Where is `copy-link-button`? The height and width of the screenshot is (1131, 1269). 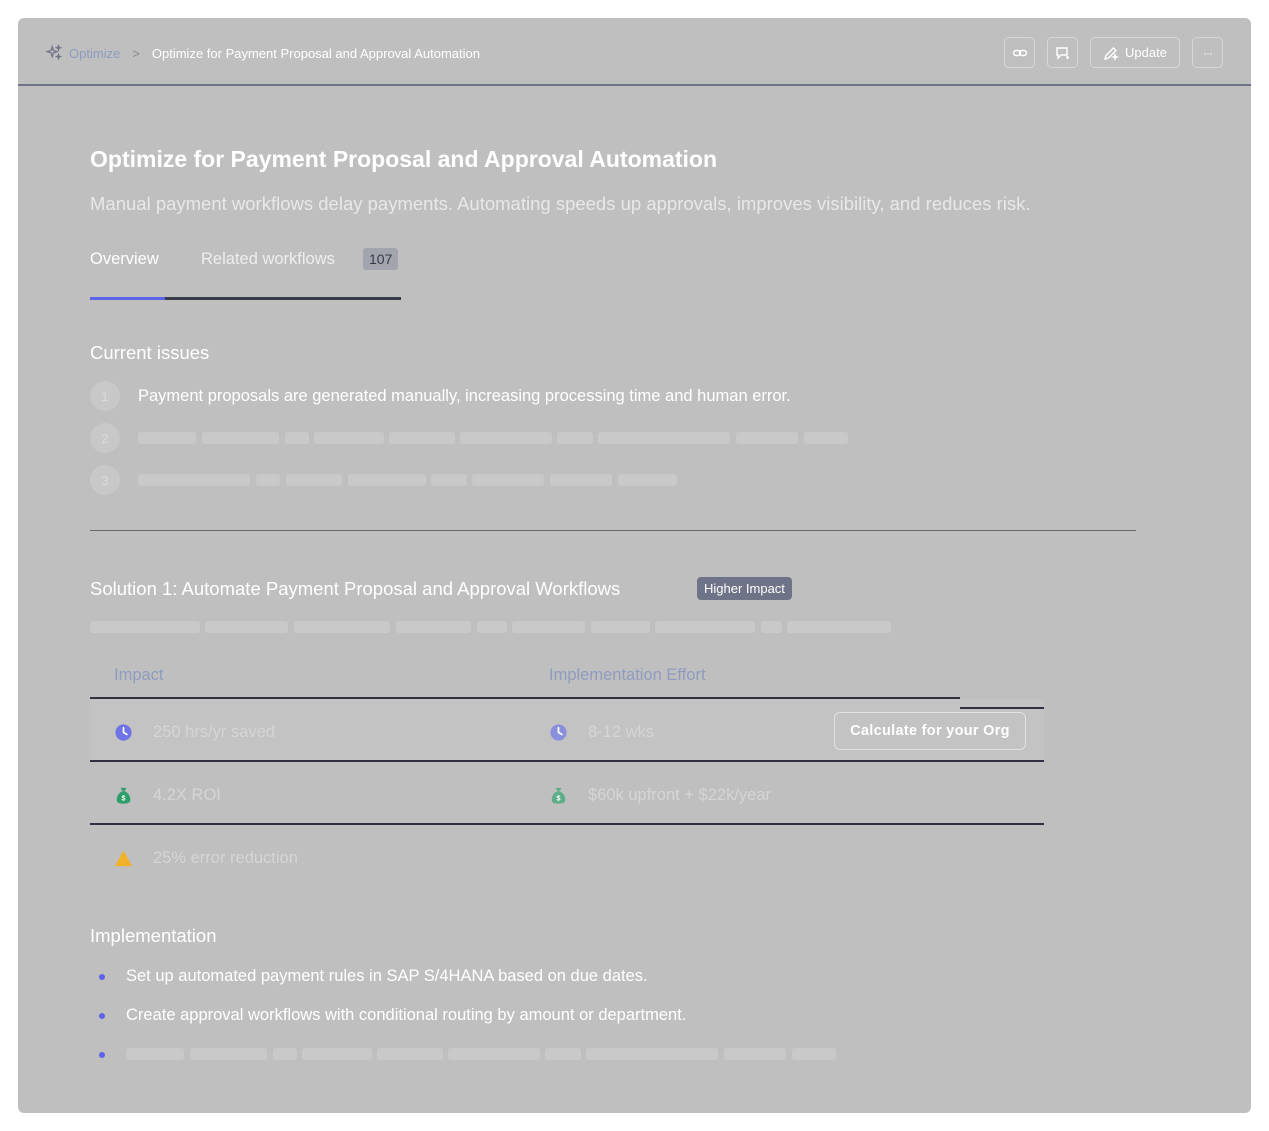
copy-link-button is located at coordinates (1019, 52).